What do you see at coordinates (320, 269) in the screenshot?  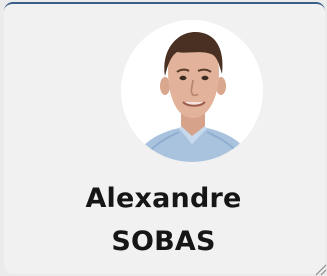 I see `resize-handle-icon` at bounding box center [320, 269].